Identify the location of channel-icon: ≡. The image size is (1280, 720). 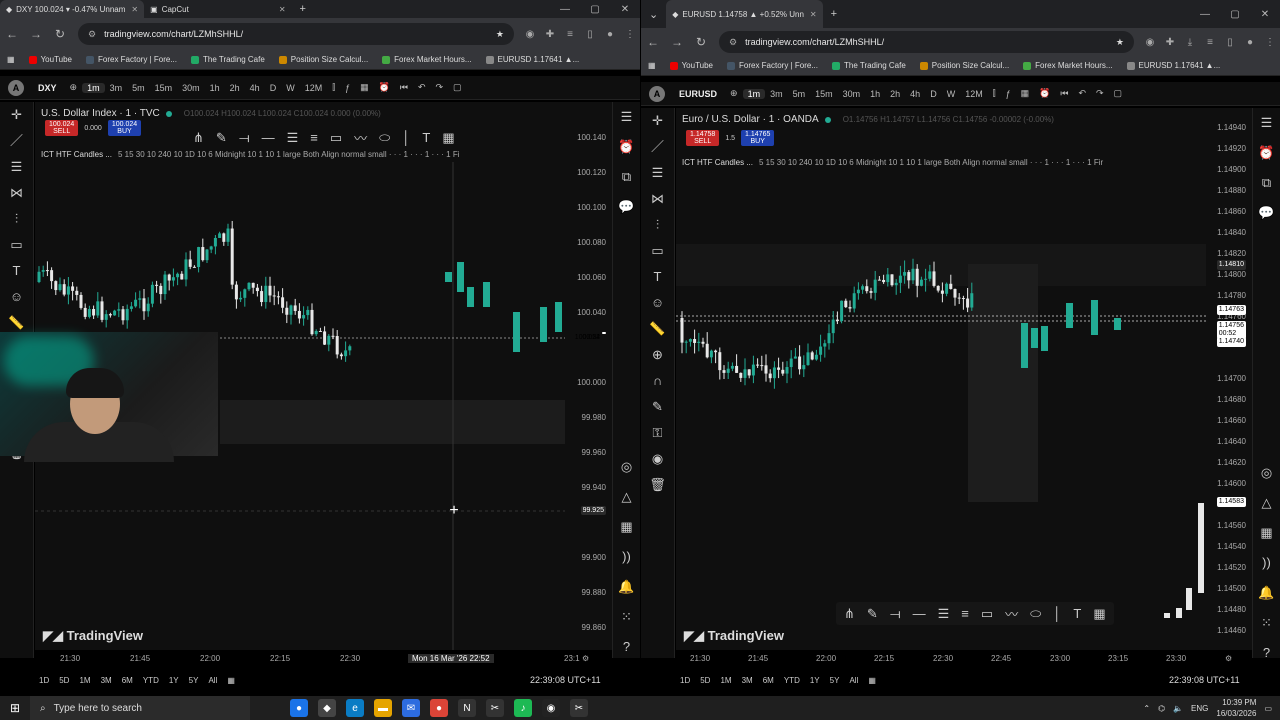
(965, 613).